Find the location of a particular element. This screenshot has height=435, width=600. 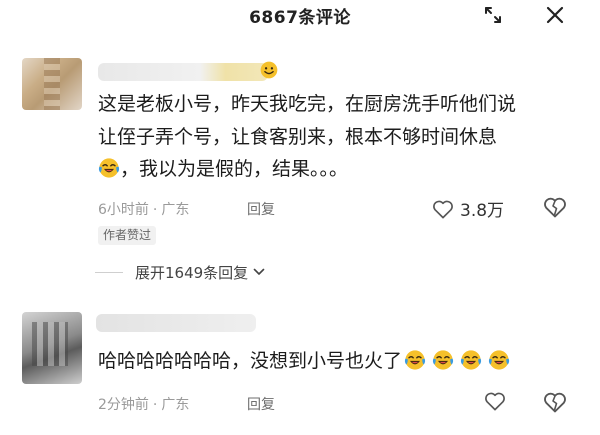

expand-replies-label: 展开1649条回复 is located at coordinates (192, 272).